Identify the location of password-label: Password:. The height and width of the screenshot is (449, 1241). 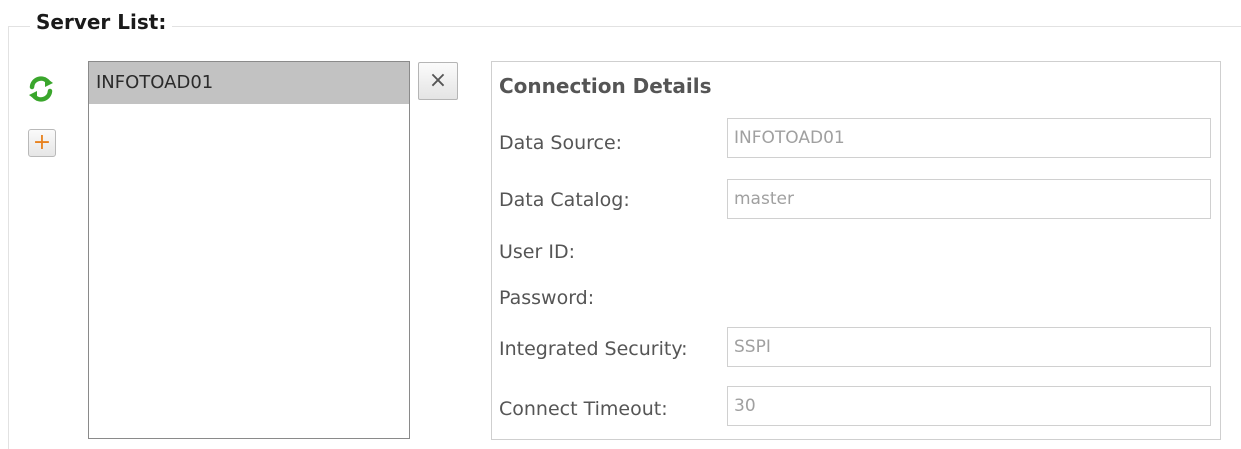
(547, 298).